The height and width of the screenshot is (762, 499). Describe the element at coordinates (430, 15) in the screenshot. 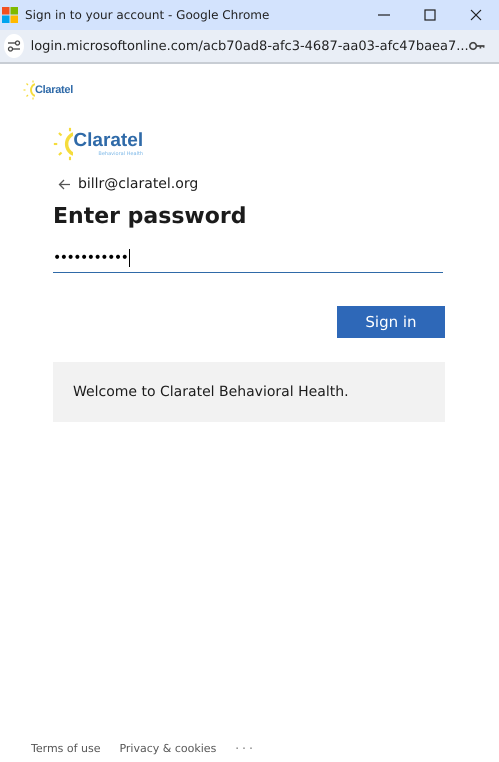

I see `maximize-icon` at that location.